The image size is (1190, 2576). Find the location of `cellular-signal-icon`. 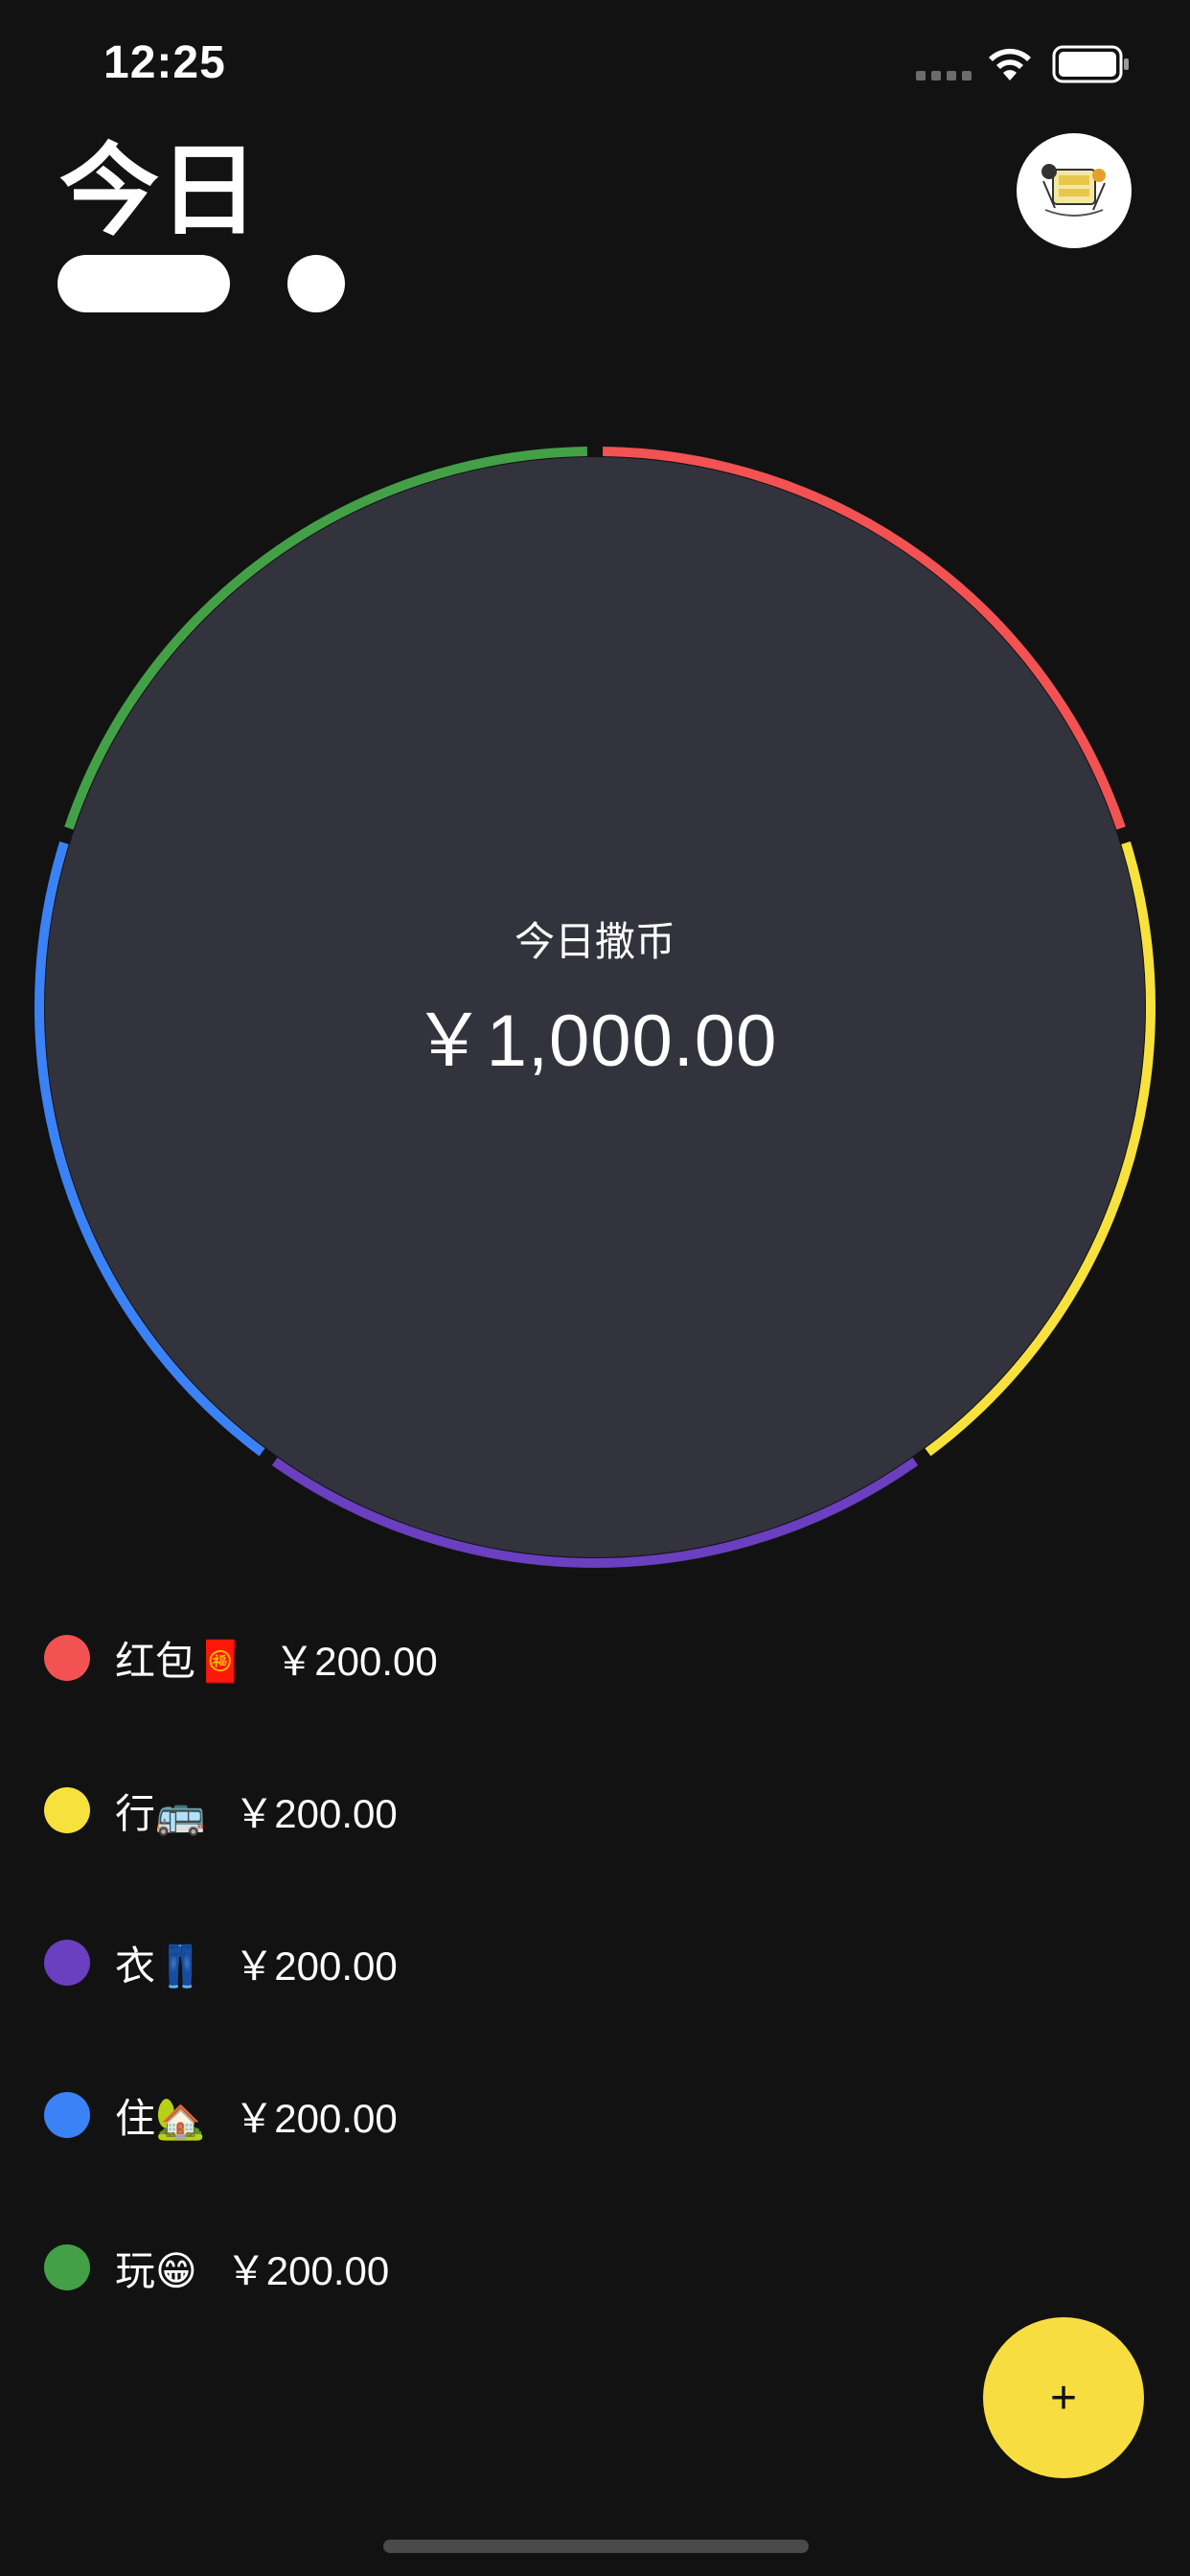

cellular-signal-icon is located at coordinates (944, 75).